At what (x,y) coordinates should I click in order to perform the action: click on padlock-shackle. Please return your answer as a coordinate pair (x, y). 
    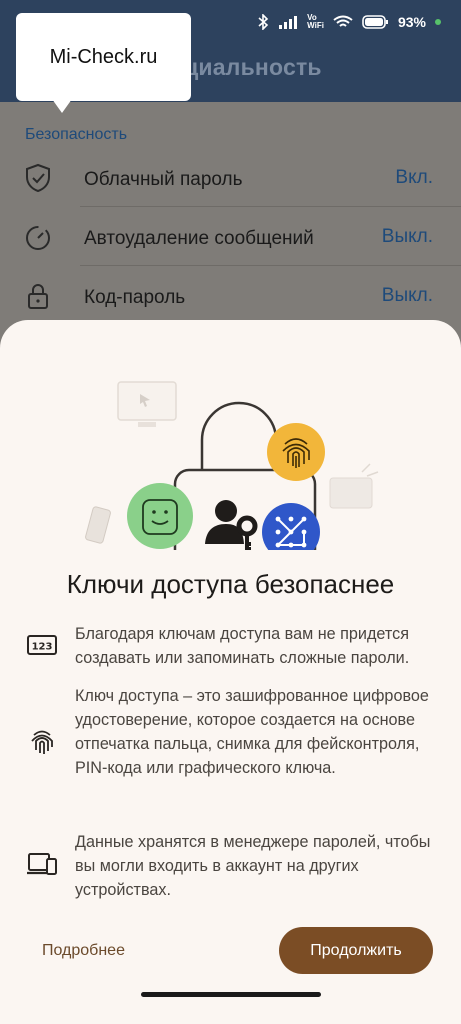
    Looking at the image, I should click on (239, 436).